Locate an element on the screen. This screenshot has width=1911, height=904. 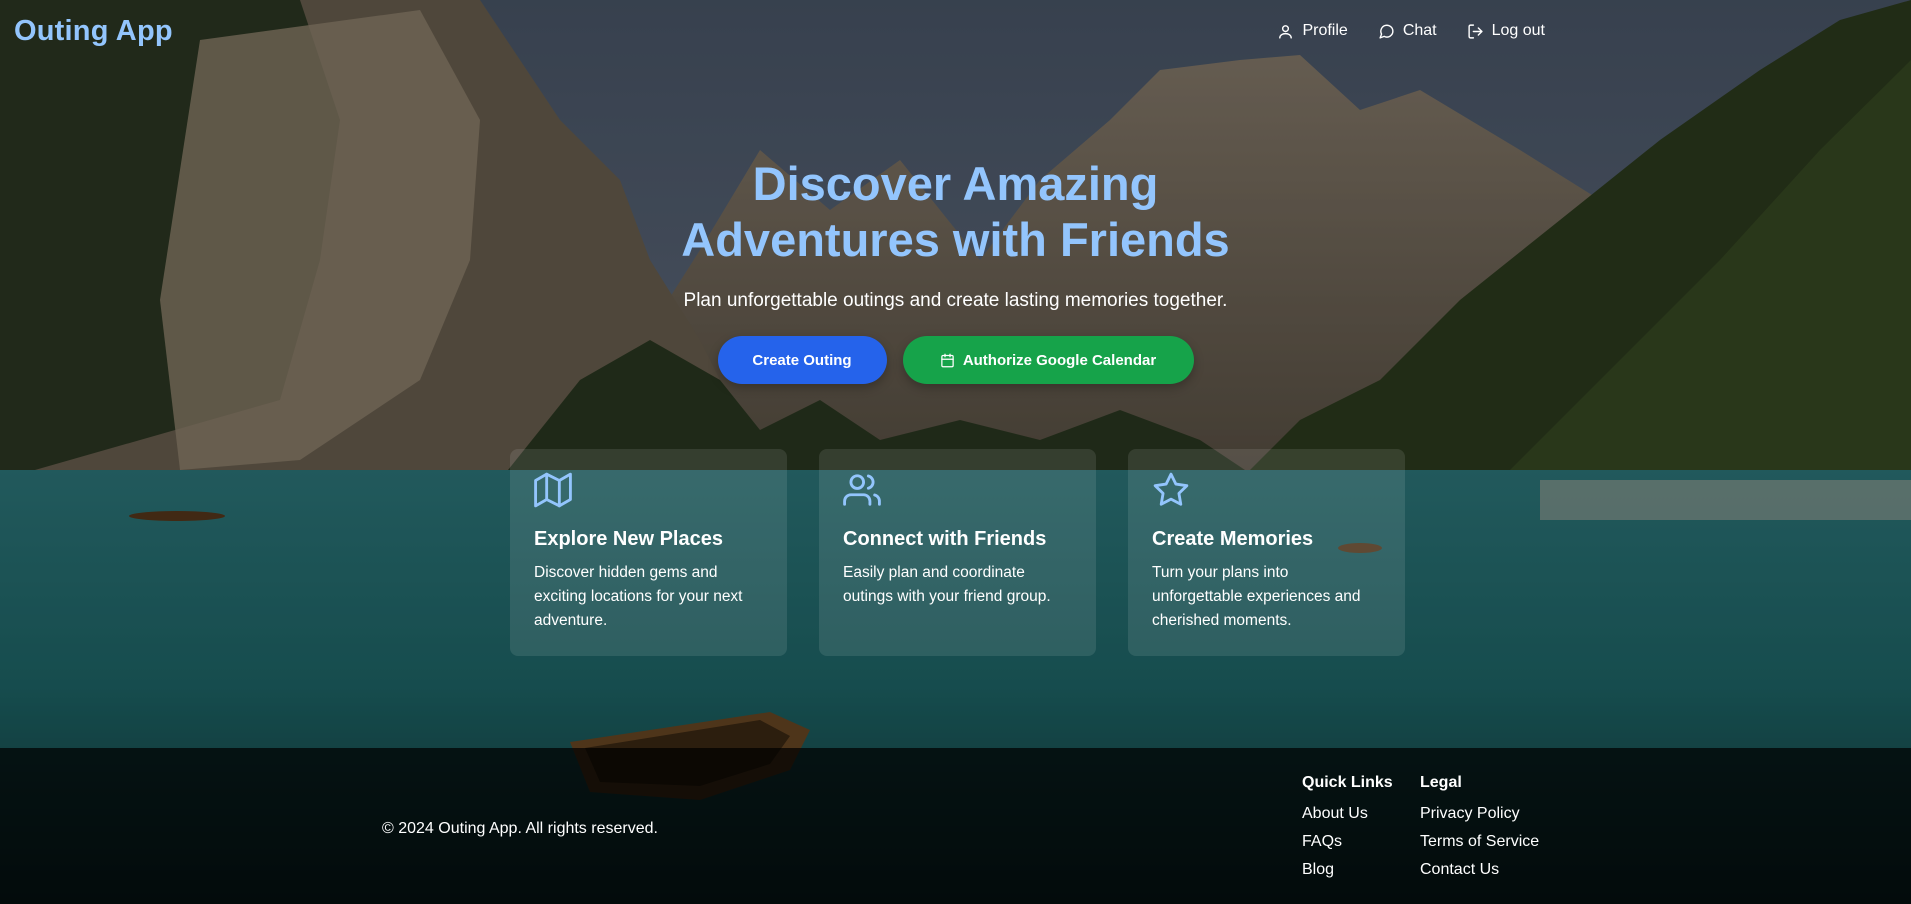
main-nav: Profile Chat Log out is located at coordinates (1411, 31).